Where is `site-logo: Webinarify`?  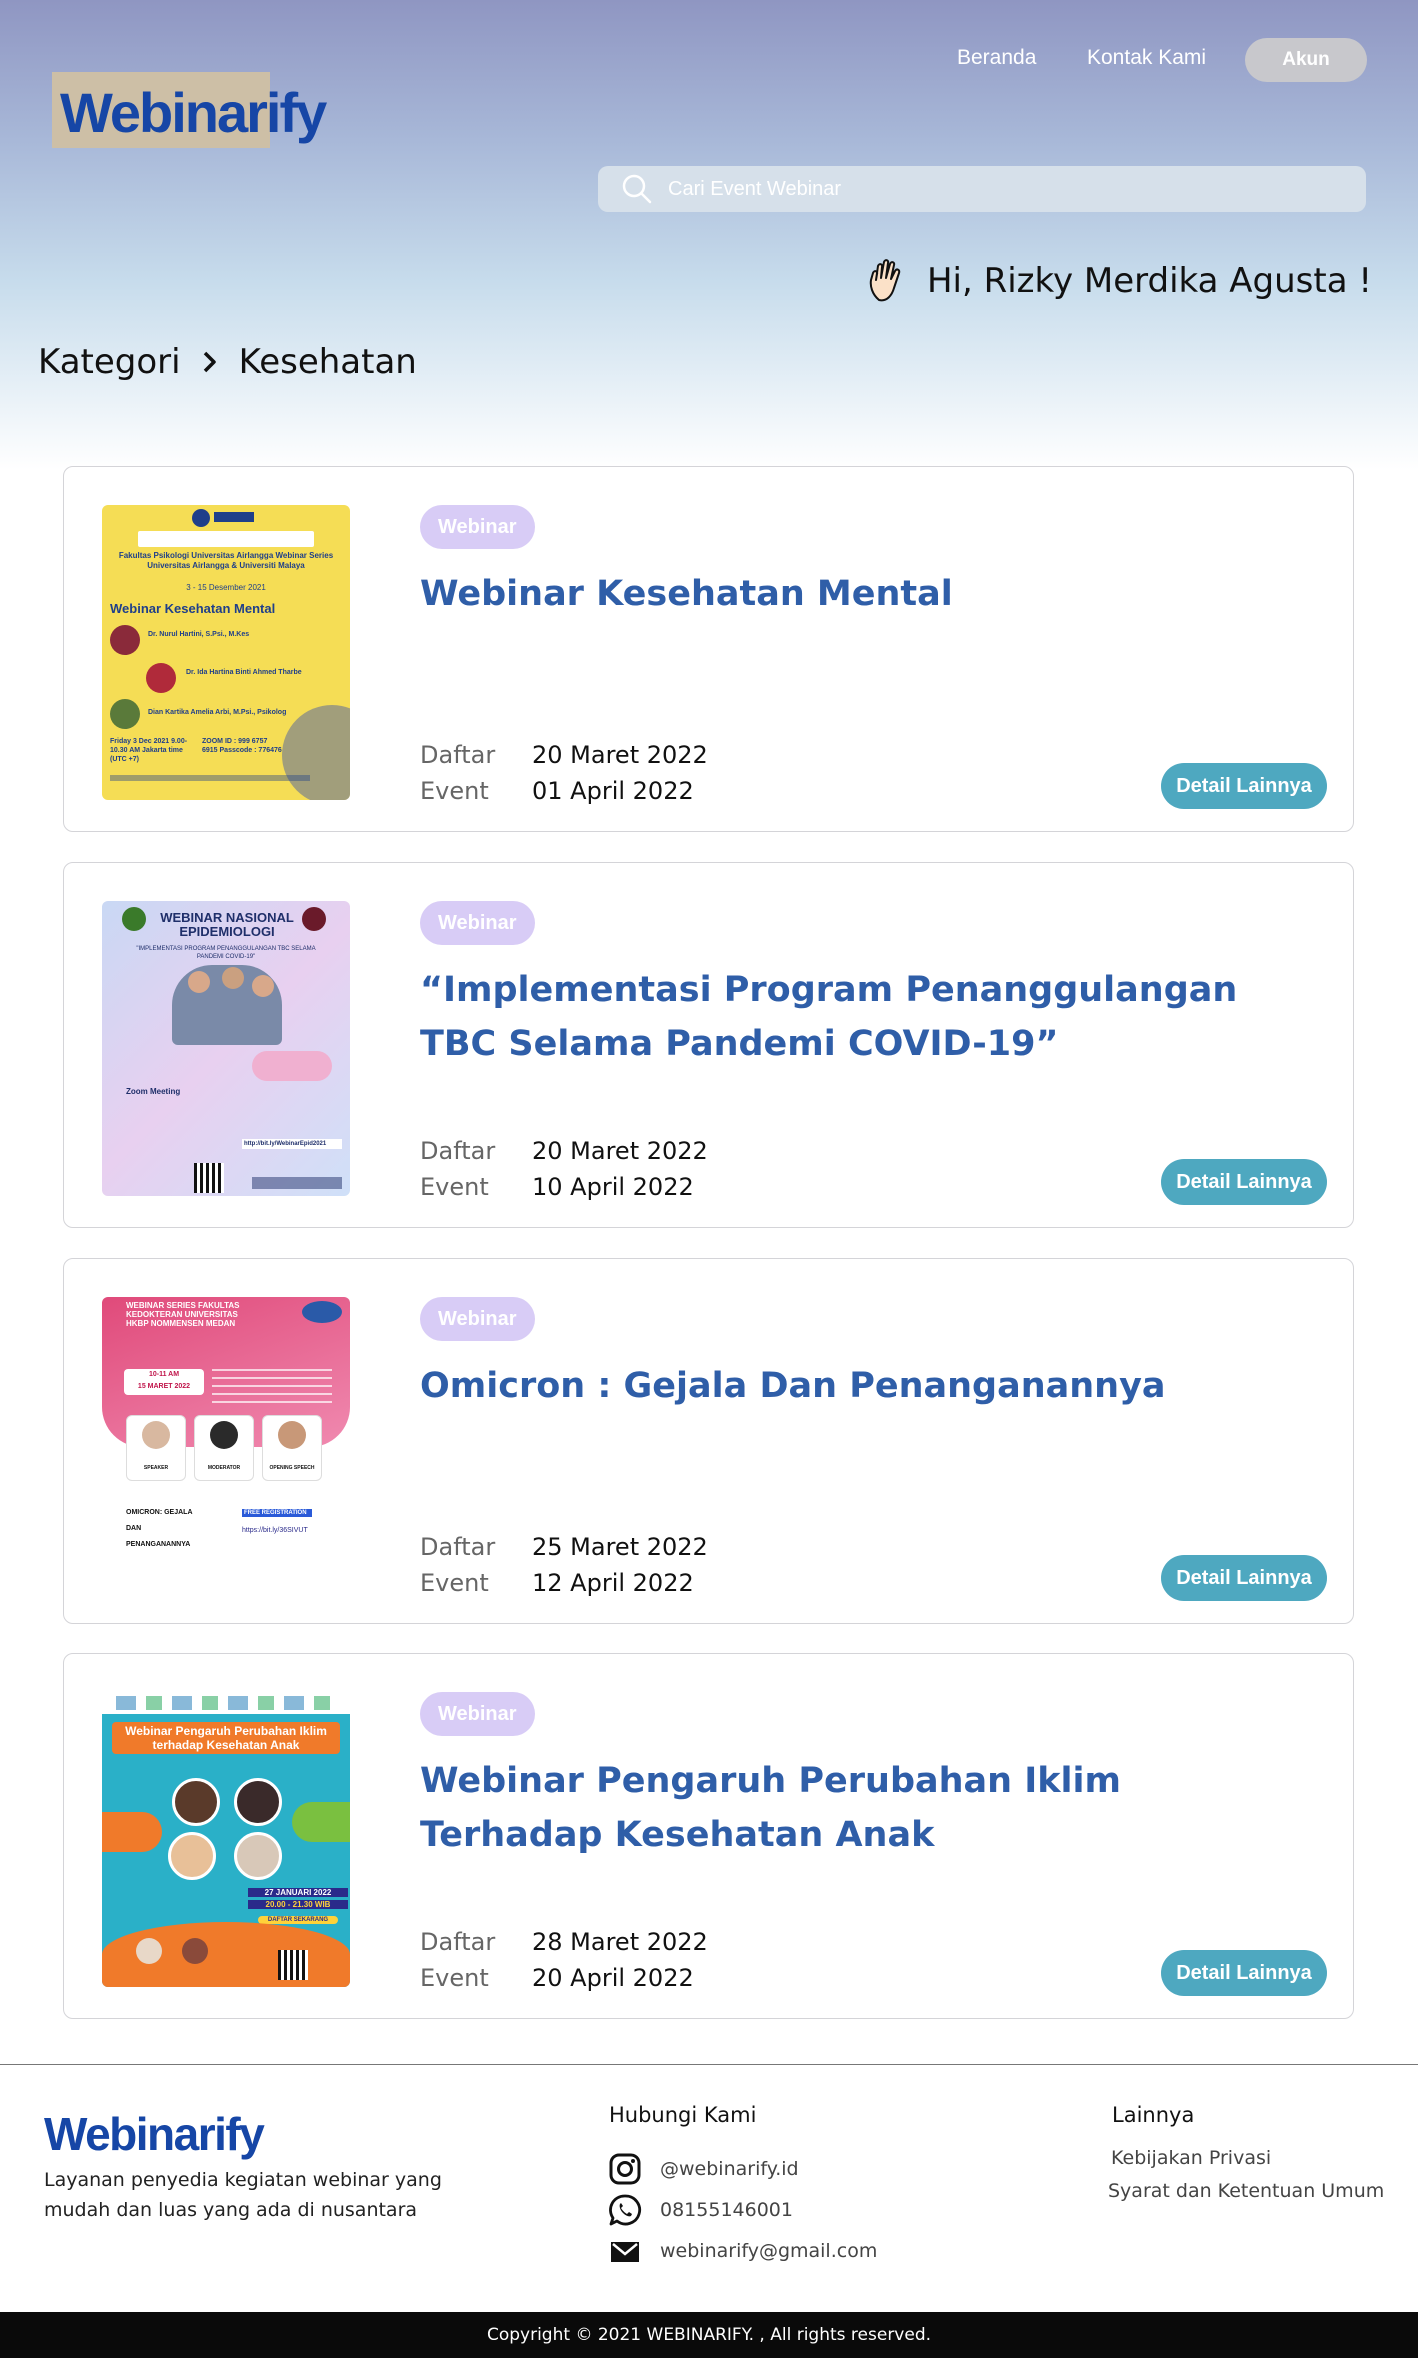
site-logo: Webinarify is located at coordinates (193, 112).